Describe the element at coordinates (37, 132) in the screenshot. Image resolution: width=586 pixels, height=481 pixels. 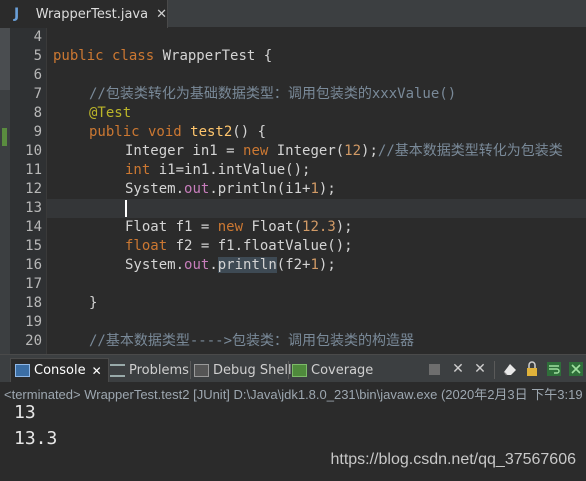
I see `line-number: 9` at that location.